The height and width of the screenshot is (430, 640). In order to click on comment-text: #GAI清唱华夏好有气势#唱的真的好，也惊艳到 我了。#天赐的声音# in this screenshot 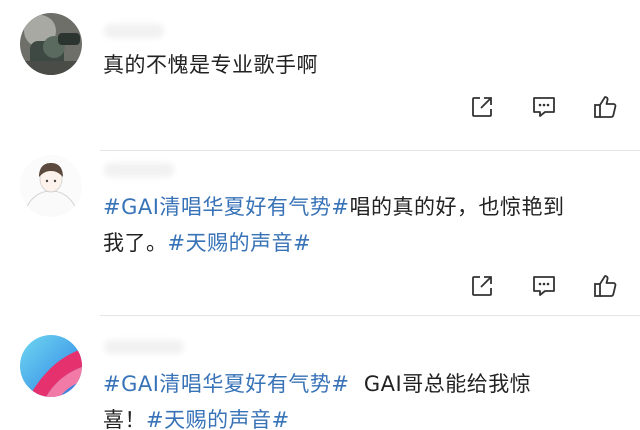, I will do `click(353, 225)`.